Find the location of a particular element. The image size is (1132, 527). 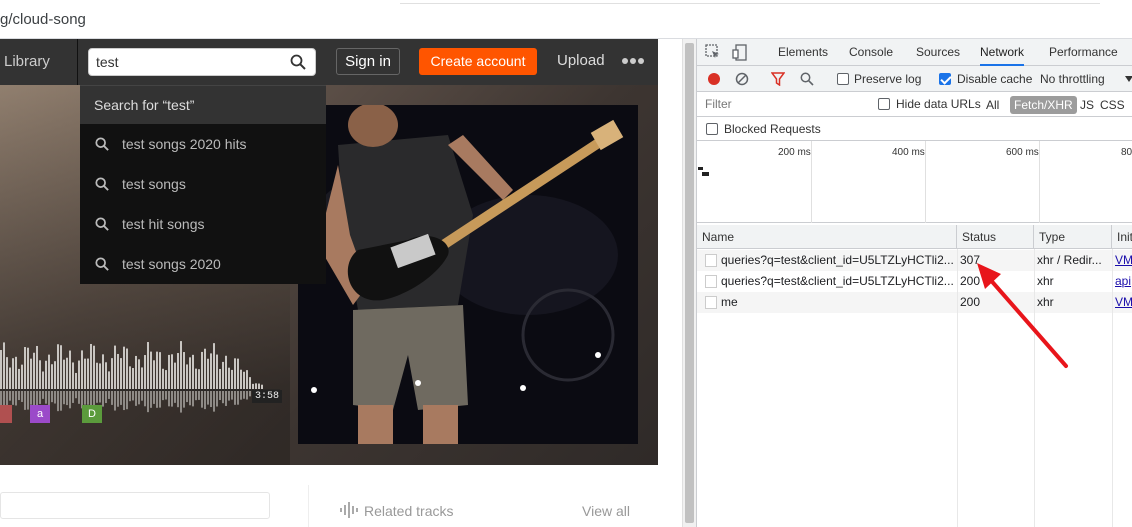

browser-address-bar: g/cloud-song is located at coordinates (566, 19).